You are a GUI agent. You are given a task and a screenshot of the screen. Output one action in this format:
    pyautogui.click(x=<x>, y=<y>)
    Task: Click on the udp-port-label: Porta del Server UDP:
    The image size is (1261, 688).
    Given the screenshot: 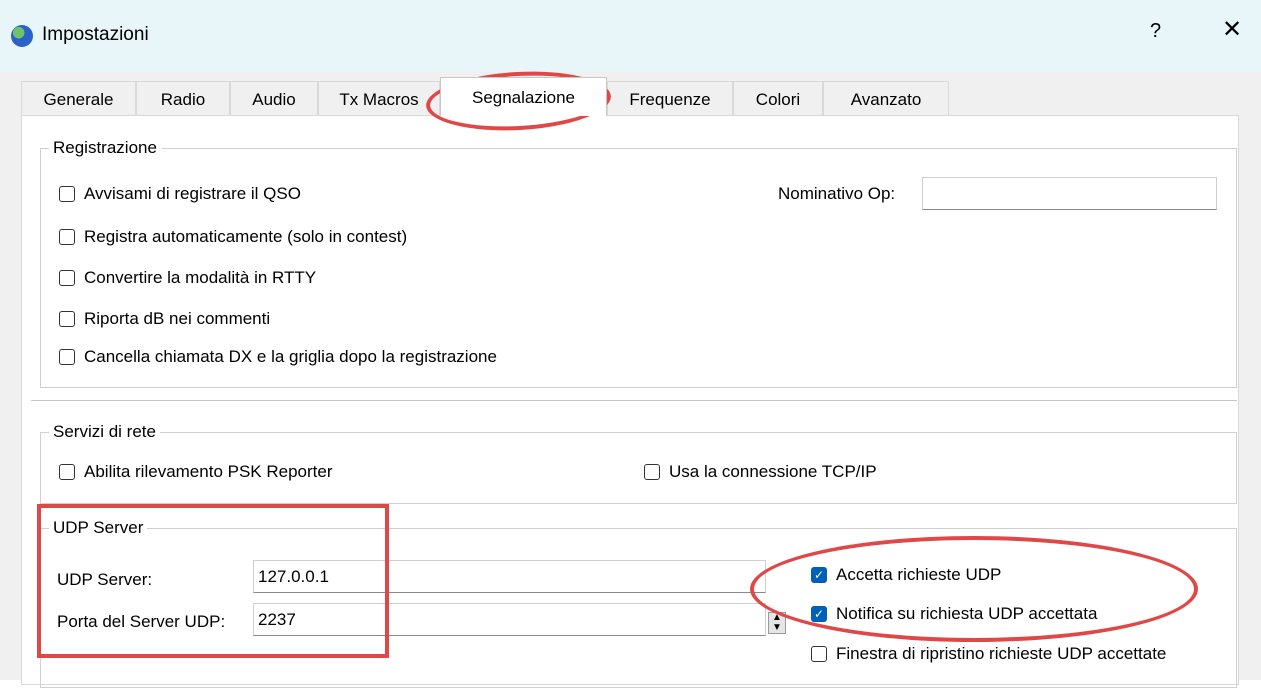 What is the action you would take?
    pyautogui.click(x=141, y=621)
    